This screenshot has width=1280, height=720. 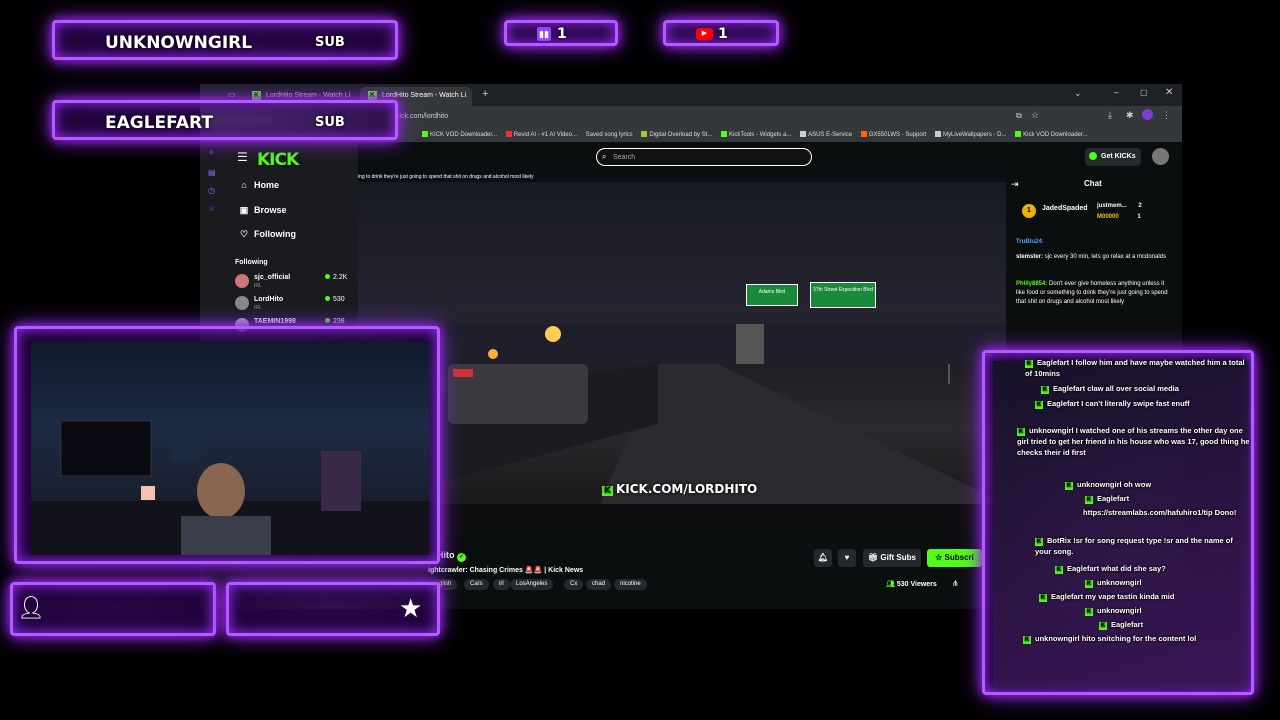 I want to click on maximize-button: ▢, so click(x=1144, y=92).